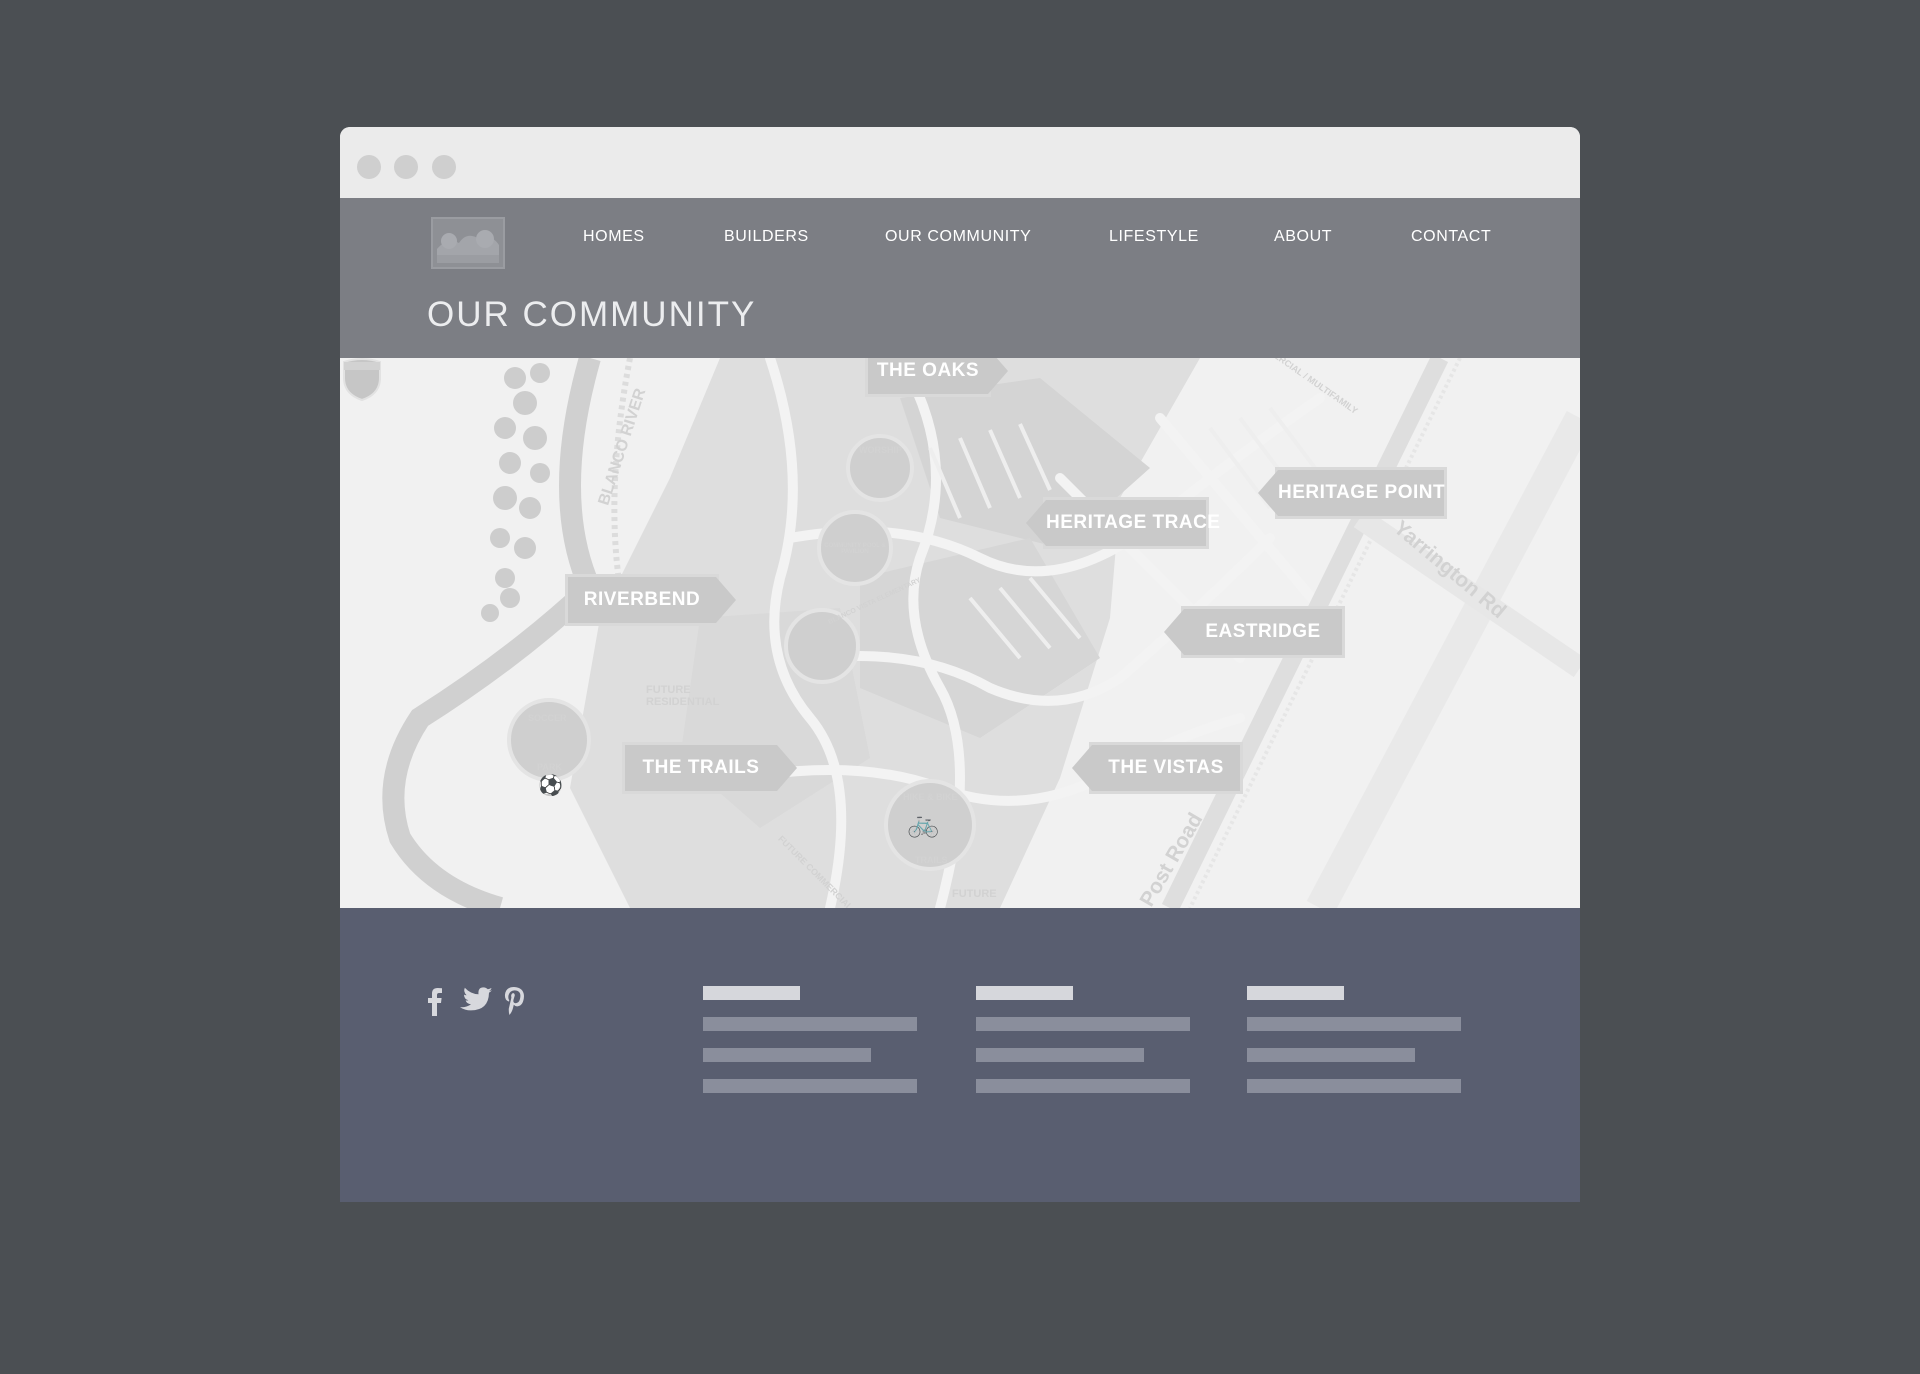  I want to click on nav-lifestyle: LIFESTYLE, so click(1154, 237).